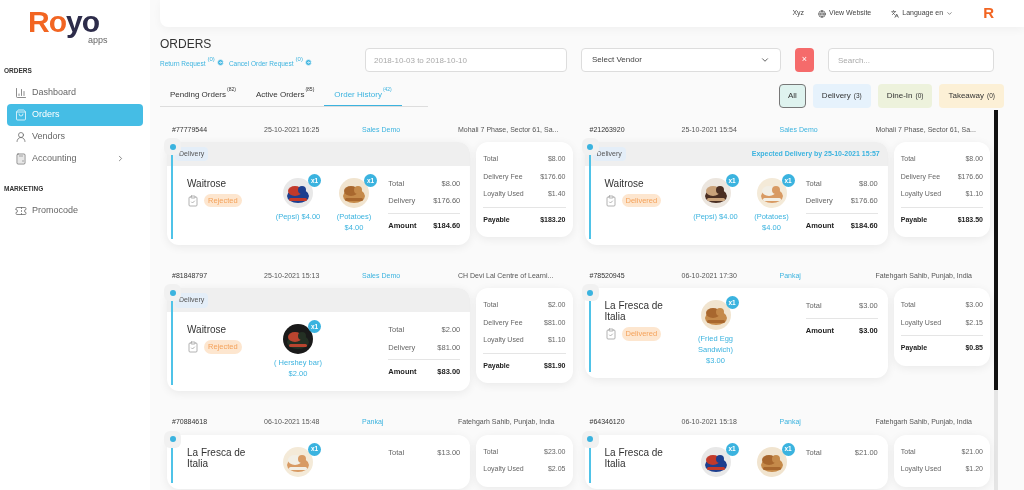  Describe the element at coordinates (75, 210) in the screenshot. I see `sidebar-item: Promocode` at that location.